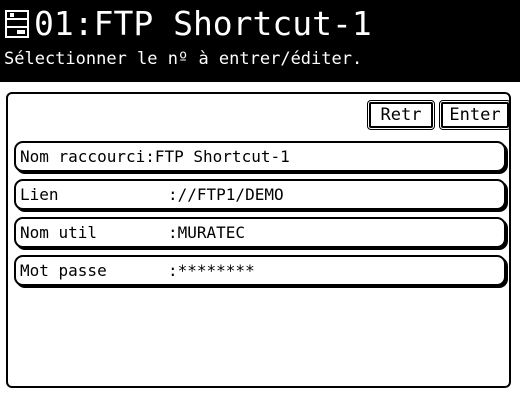 Image resolution: width=520 pixels, height=393 pixels. Describe the element at coordinates (83, 156) in the screenshot. I see `row-label: Nom raccourci` at that location.